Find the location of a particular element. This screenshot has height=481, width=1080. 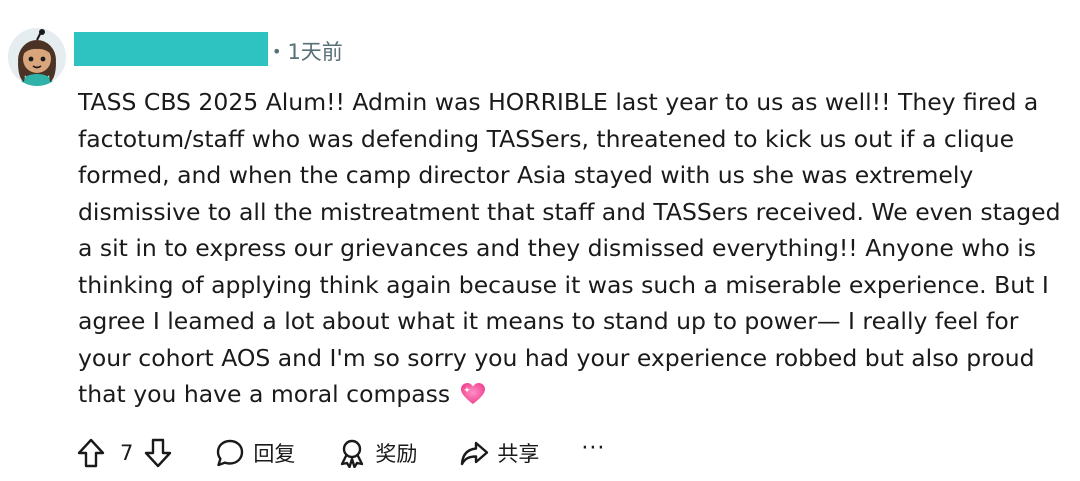

share-arrow-icon is located at coordinates (475, 453).